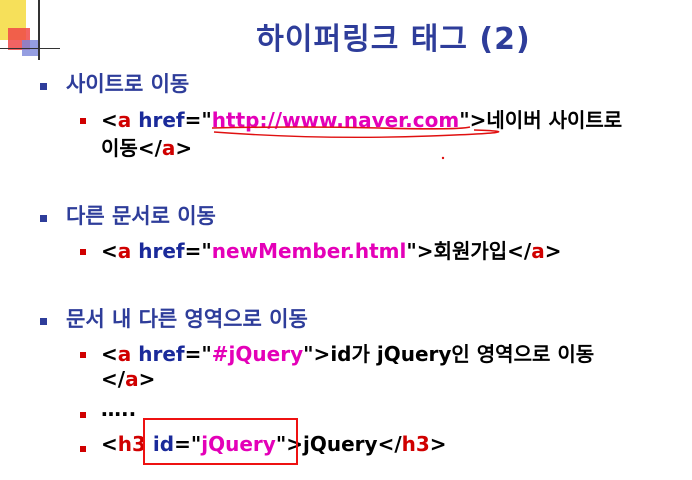 This screenshot has width=692, height=480. I want to click on attr-value: newMember.html, so click(309, 251).